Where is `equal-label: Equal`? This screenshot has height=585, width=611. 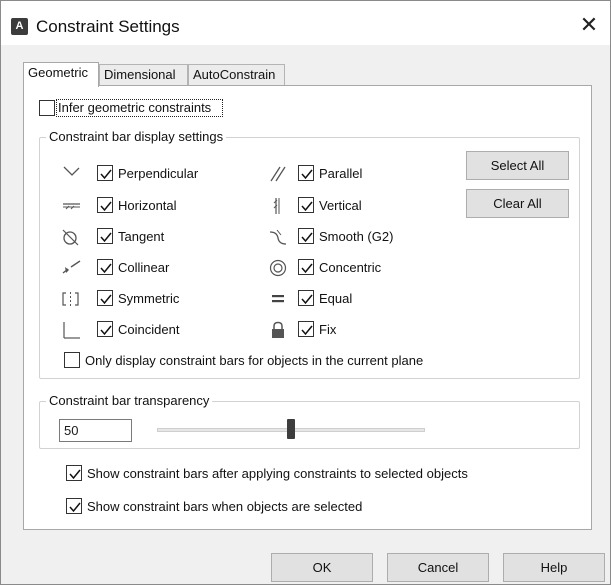 equal-label: Equal is located at coordinates (336, 298).